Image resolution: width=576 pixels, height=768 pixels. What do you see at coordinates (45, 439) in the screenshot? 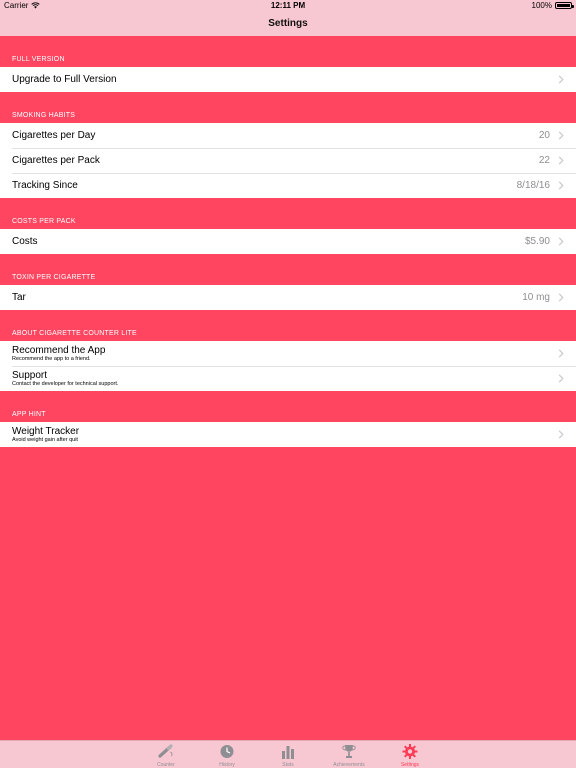
I see `row-subtitle: Avoid weight gain after quit` at bounding box center [45, 439].